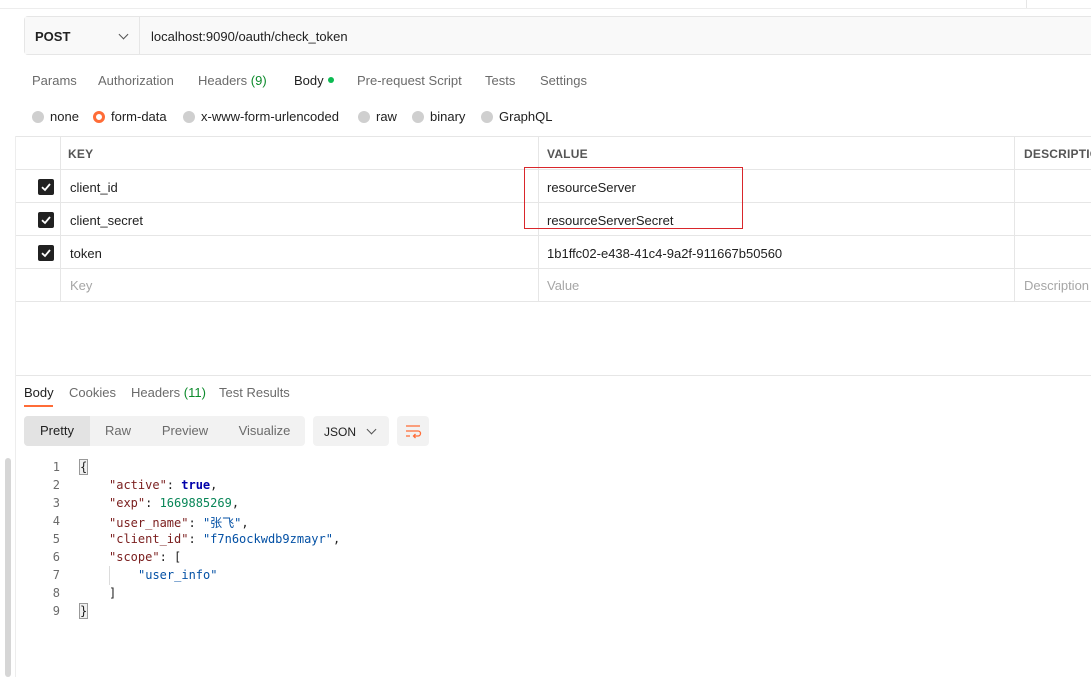 Image resolution: width=1091 pixels, height=677 pixels. What do you see at coordinates (409, 80) in the screenshot?
I see `tab-pre-request-script: Pre-request Script` at bounding box center [409, 80].